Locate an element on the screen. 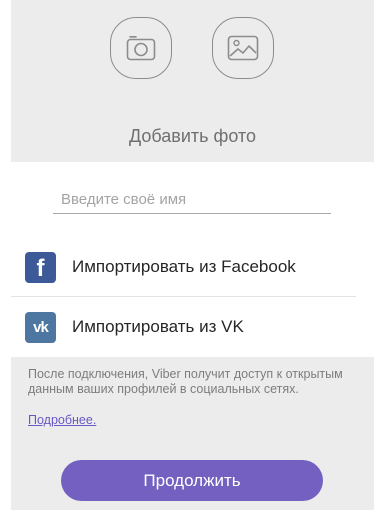 The height and width of the screenshot is (510, 385). camera-icon is located at coordinates (141, 48).